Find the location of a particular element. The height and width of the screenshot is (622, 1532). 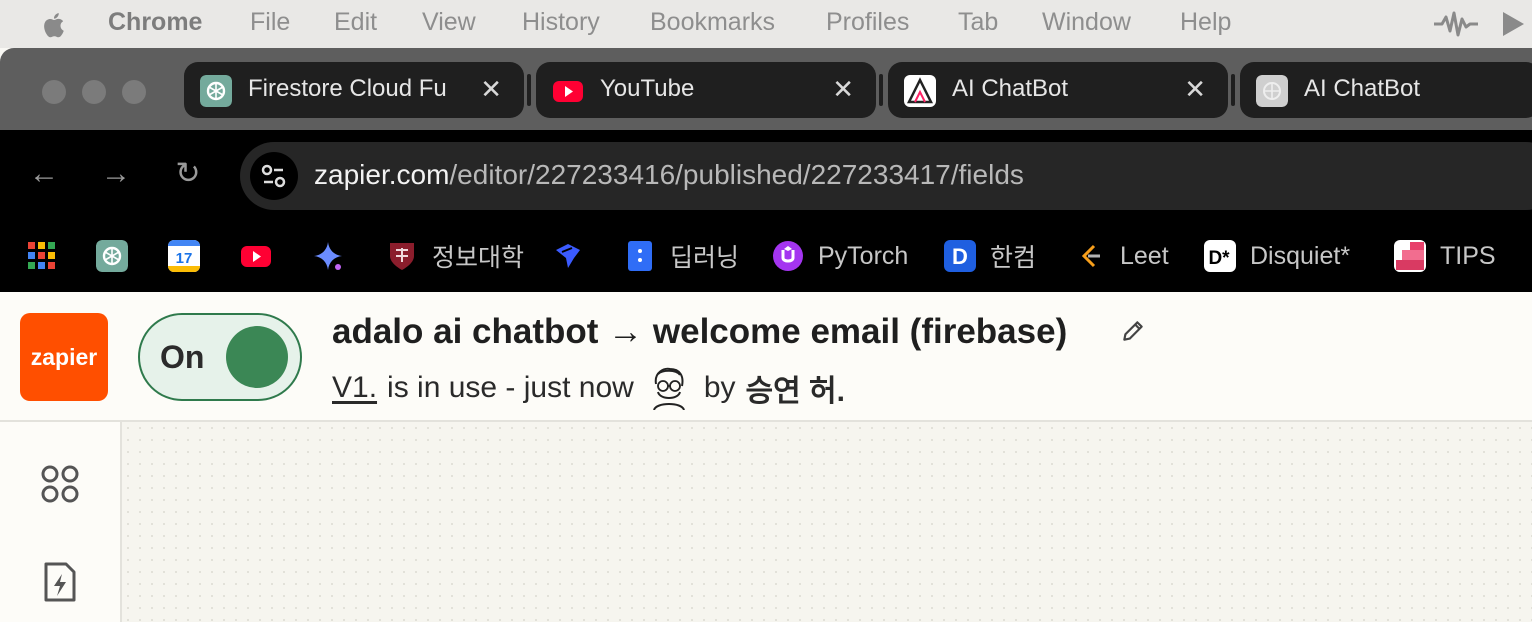

bookmark-label: Leet is located at coordinates (1144, 255).